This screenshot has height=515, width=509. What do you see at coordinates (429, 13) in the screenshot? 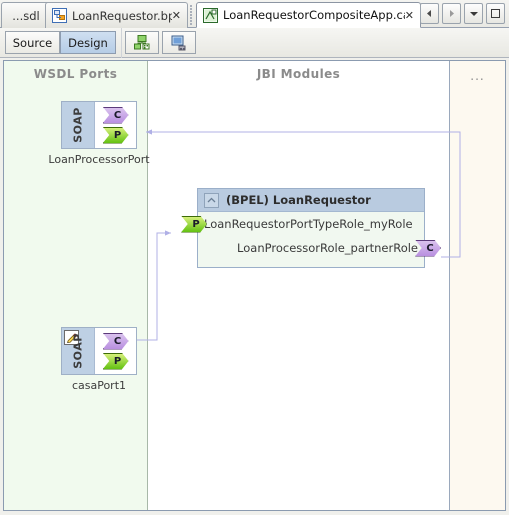
I see `scroll-left-button` at bounding box center [429, 13].